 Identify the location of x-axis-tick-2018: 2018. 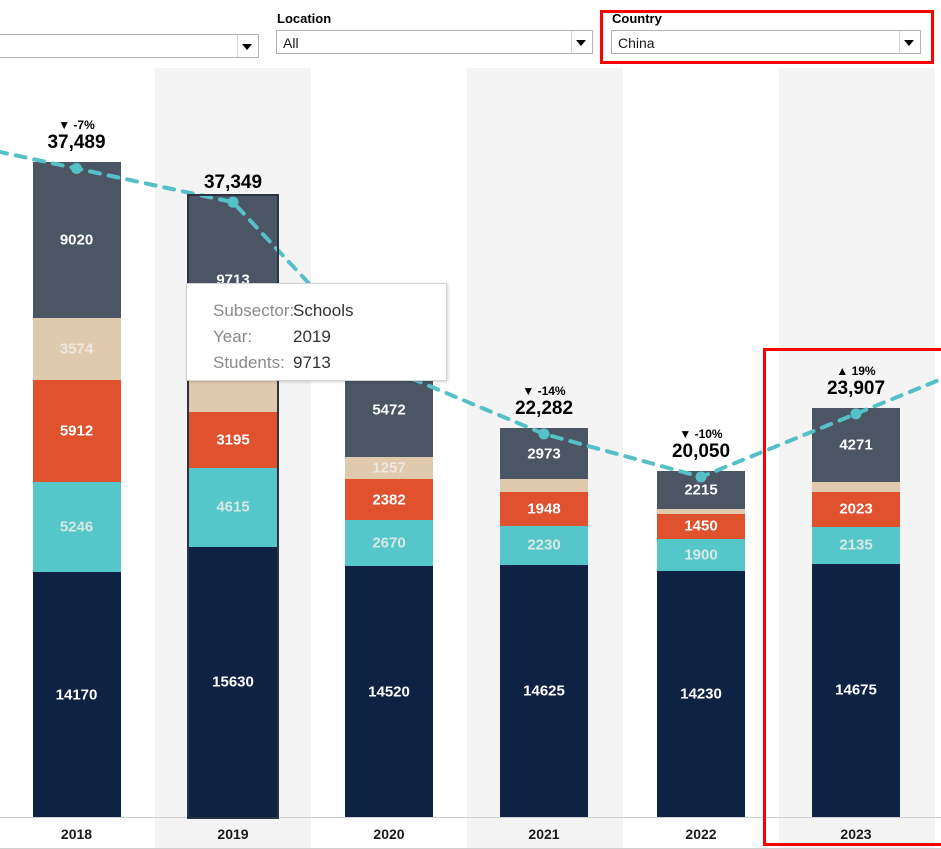
(77, 834).